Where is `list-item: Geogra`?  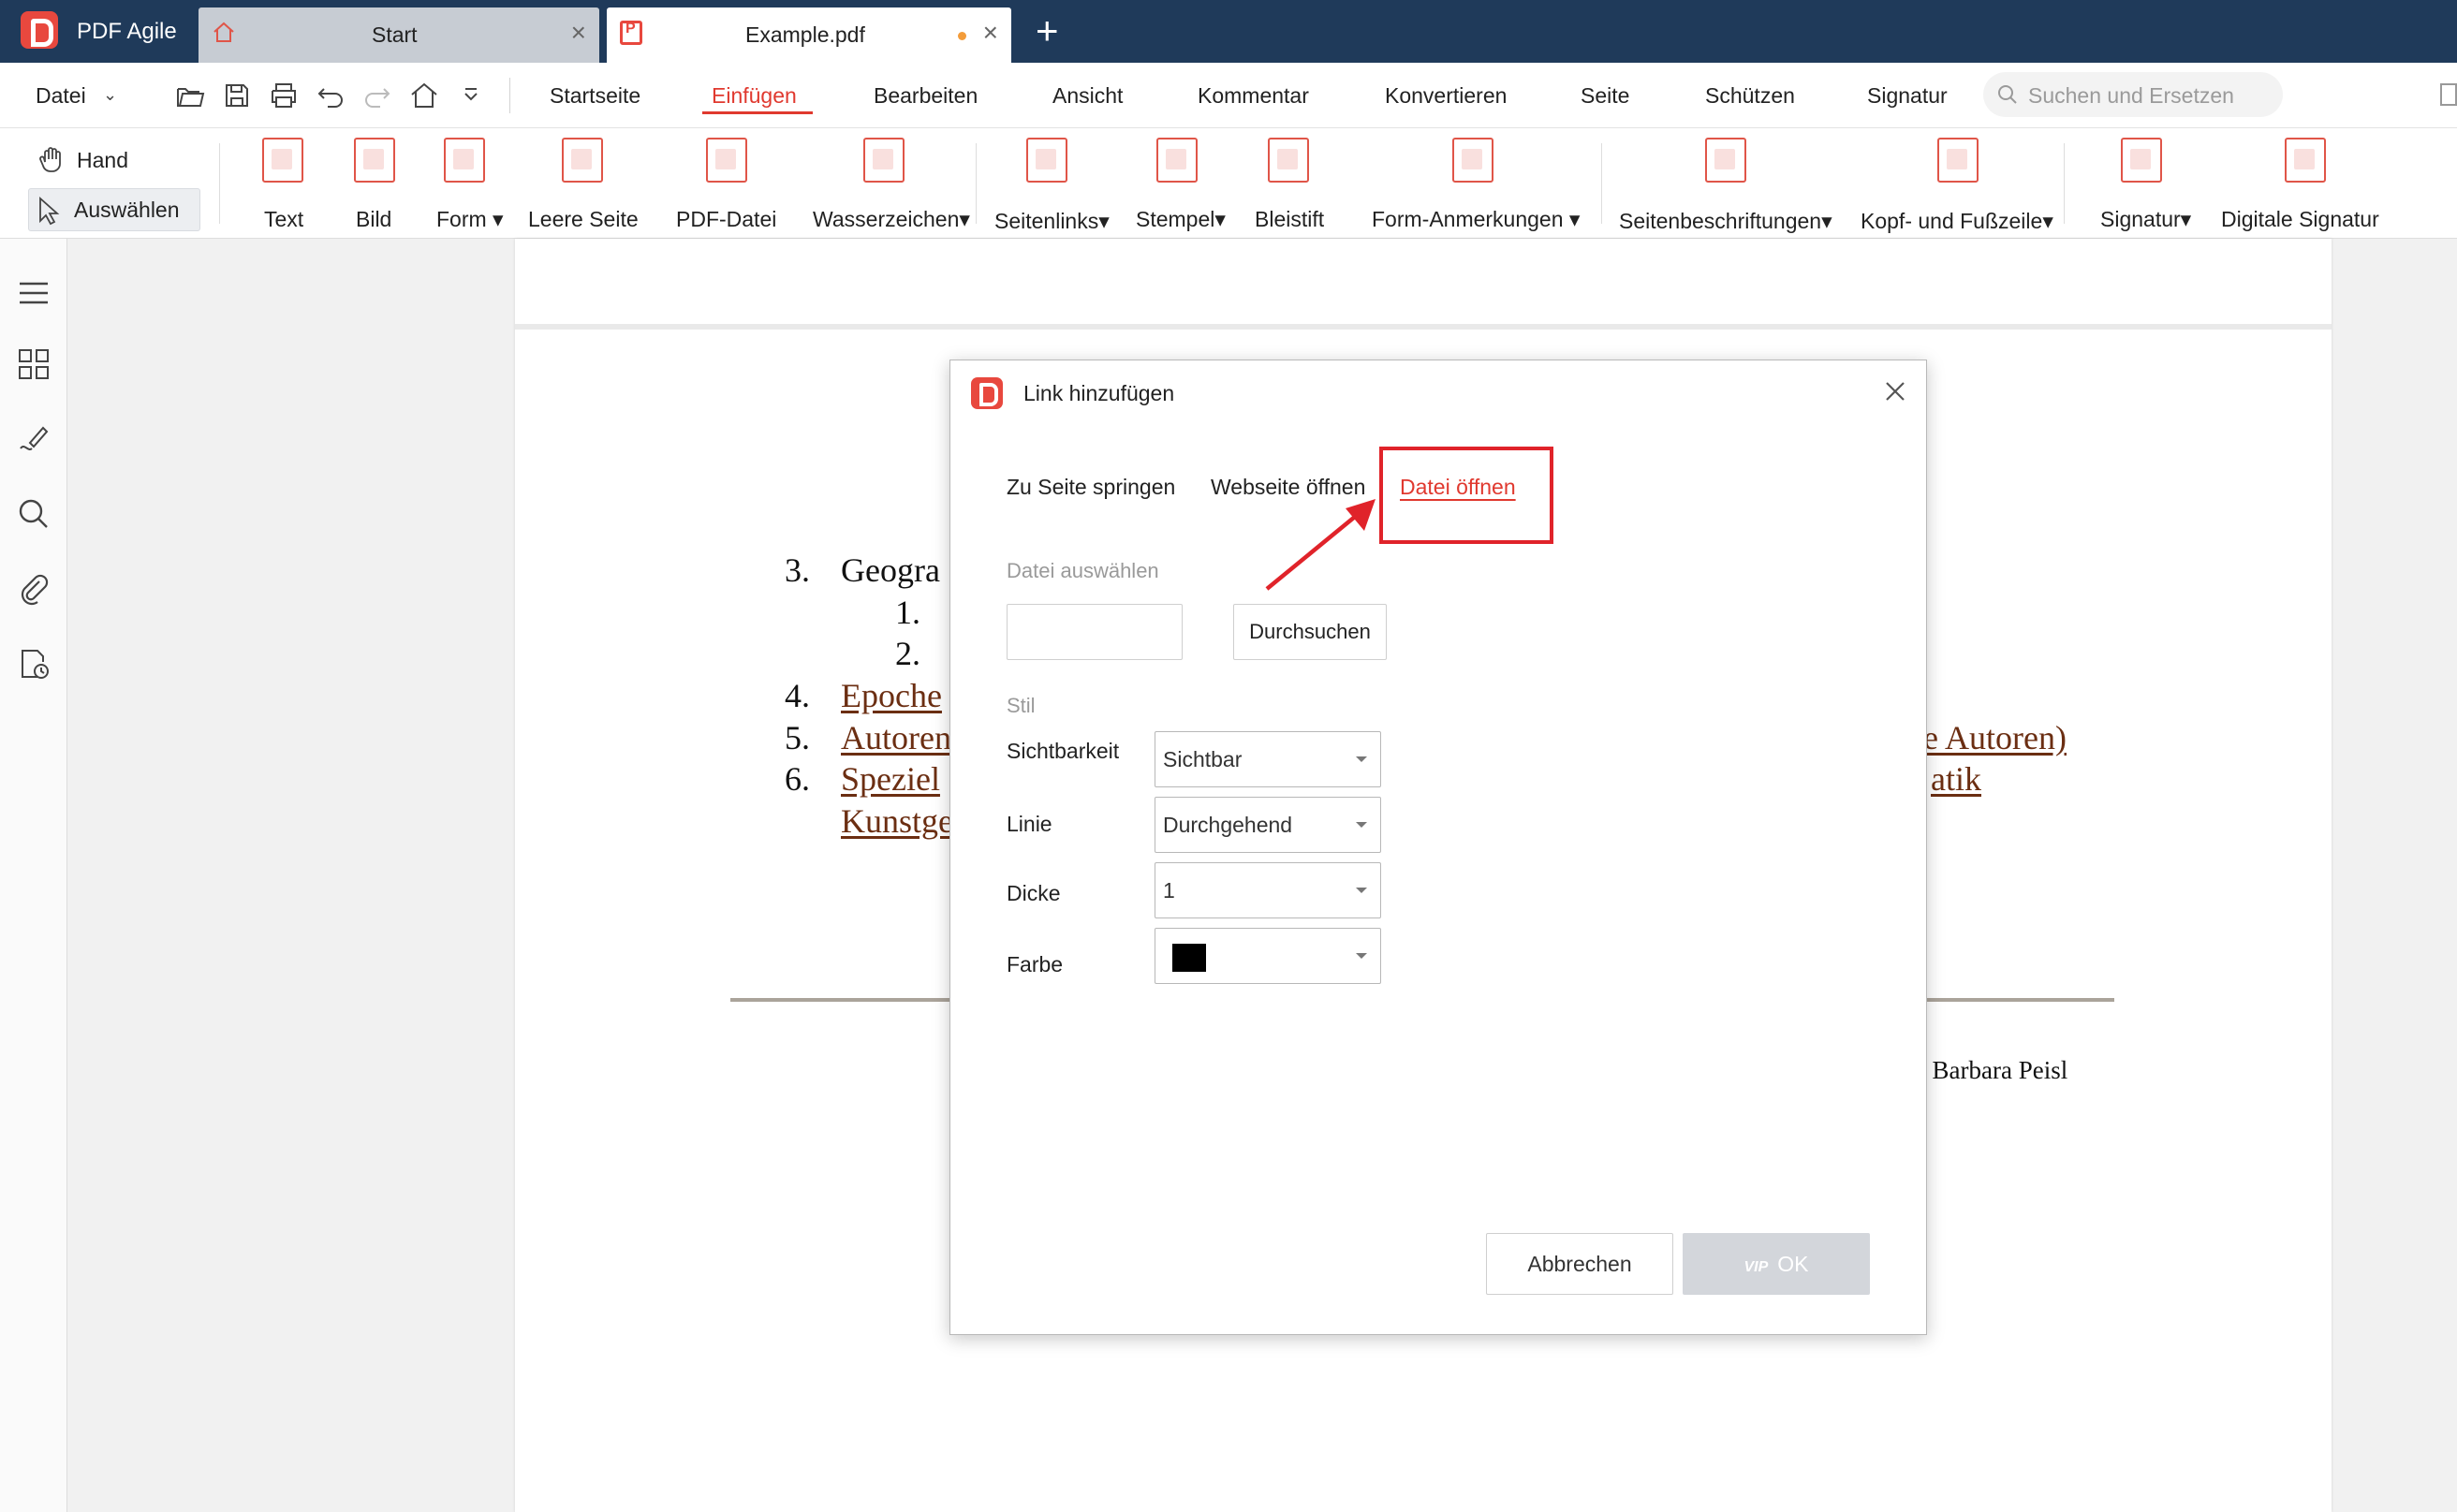 list-item: Geogra is located at coordinates (890, 570).